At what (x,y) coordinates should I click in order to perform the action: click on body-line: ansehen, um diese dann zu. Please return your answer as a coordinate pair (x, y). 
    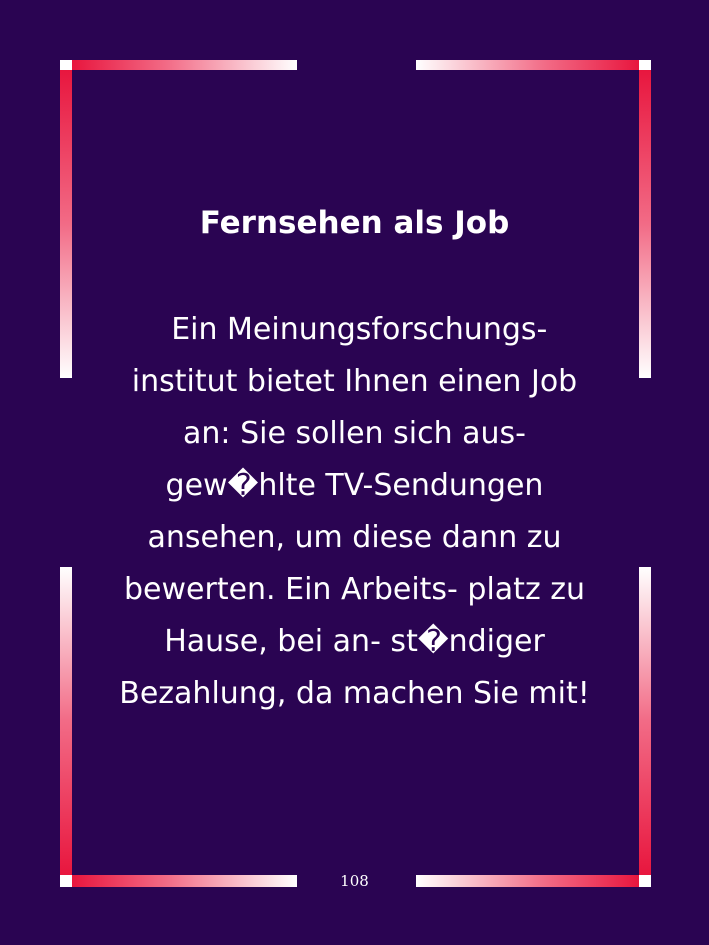
    Looking at the image, I should click on (354, 537).